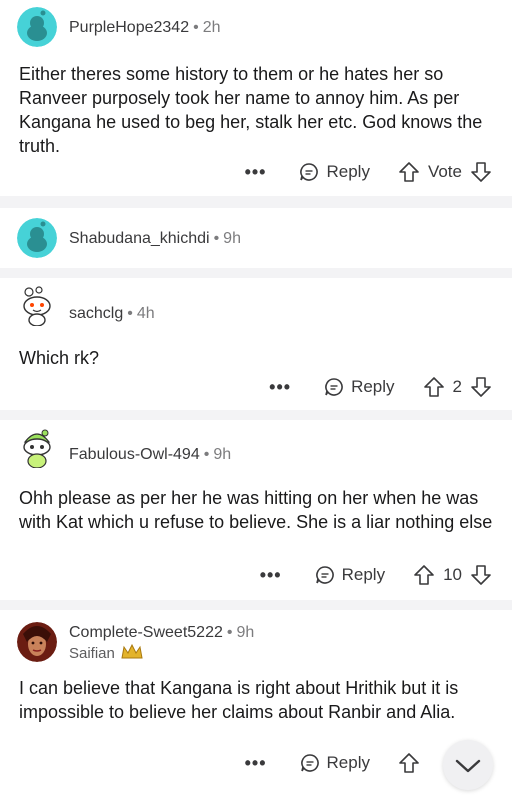  What do you see at coordinates (92, 653) in the screenshot?
I see `flair-text: Saifian` at bounding box center [92, 653].